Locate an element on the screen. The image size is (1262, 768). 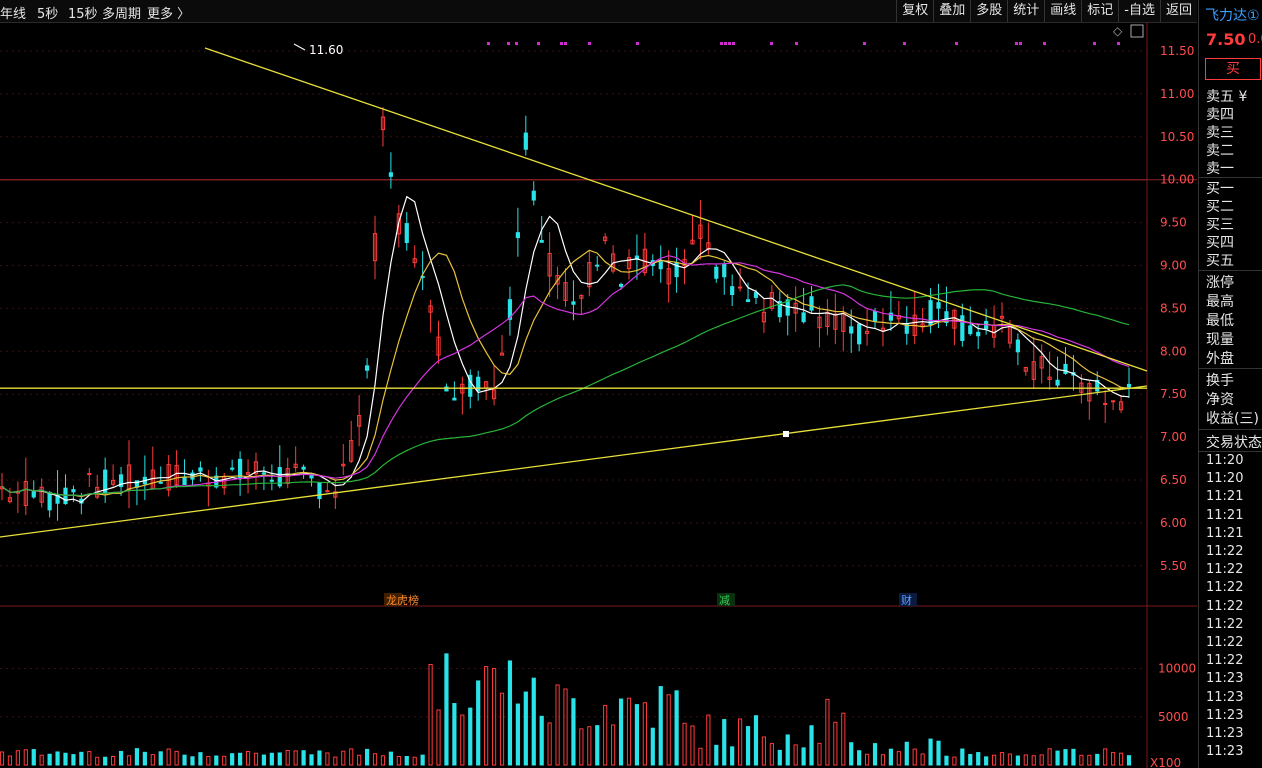
high-pointer is located at coordinates (299, 47).